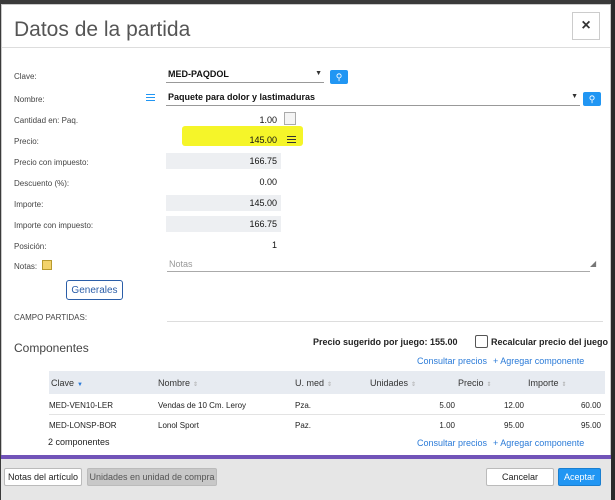 This screenshot has width=615, height=500. What do you see at coordinates (223, 224) in the screenshot?
I see `importe-impuesto-field: 166.75` at bounding box center [223, 224].